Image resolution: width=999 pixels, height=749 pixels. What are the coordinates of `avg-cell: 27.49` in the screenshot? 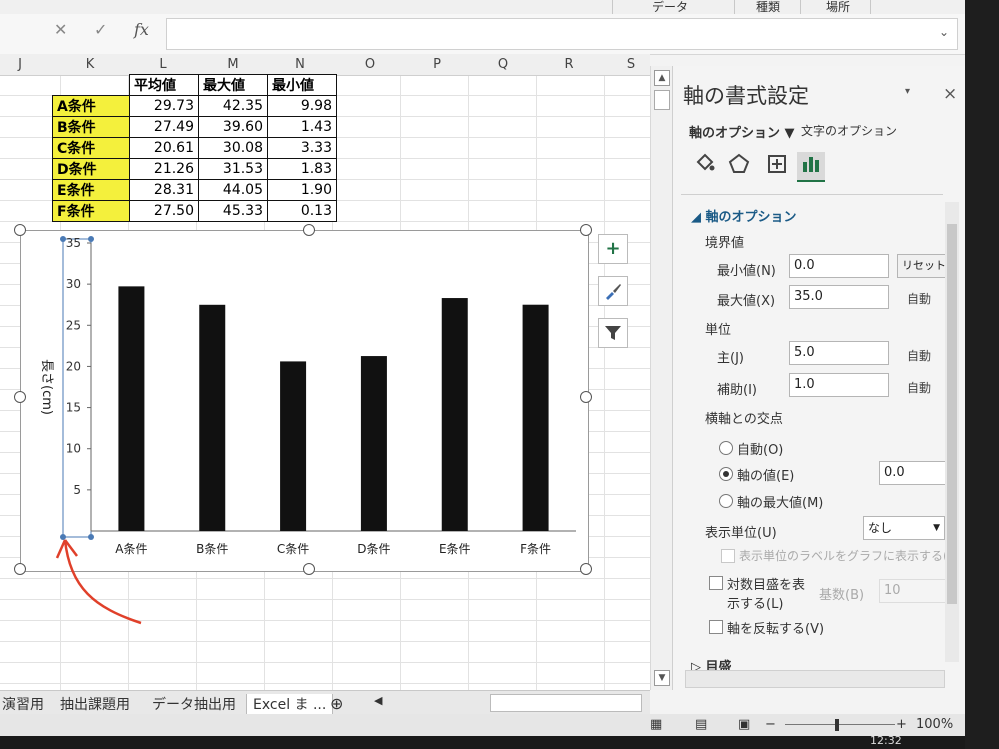 It's located at (164, 127).